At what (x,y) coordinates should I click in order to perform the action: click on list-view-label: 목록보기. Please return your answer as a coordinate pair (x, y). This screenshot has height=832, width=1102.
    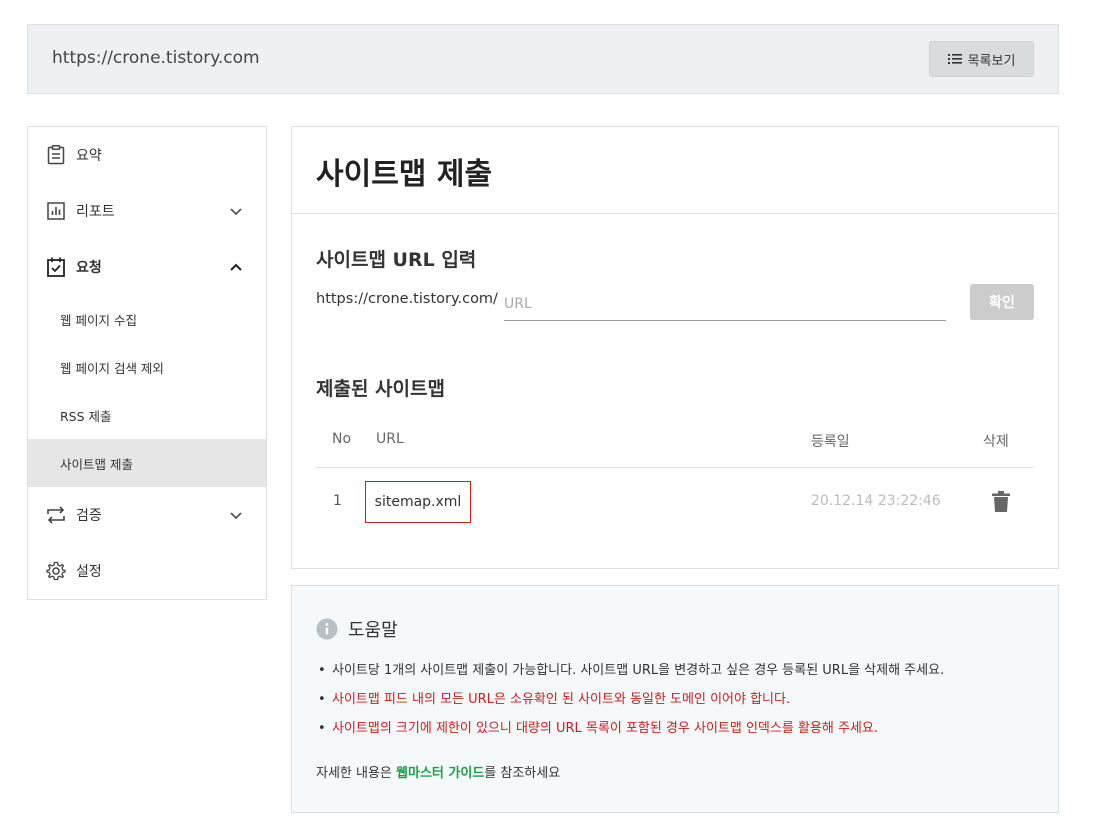
    Looking at the image, I should click on (991, 61).